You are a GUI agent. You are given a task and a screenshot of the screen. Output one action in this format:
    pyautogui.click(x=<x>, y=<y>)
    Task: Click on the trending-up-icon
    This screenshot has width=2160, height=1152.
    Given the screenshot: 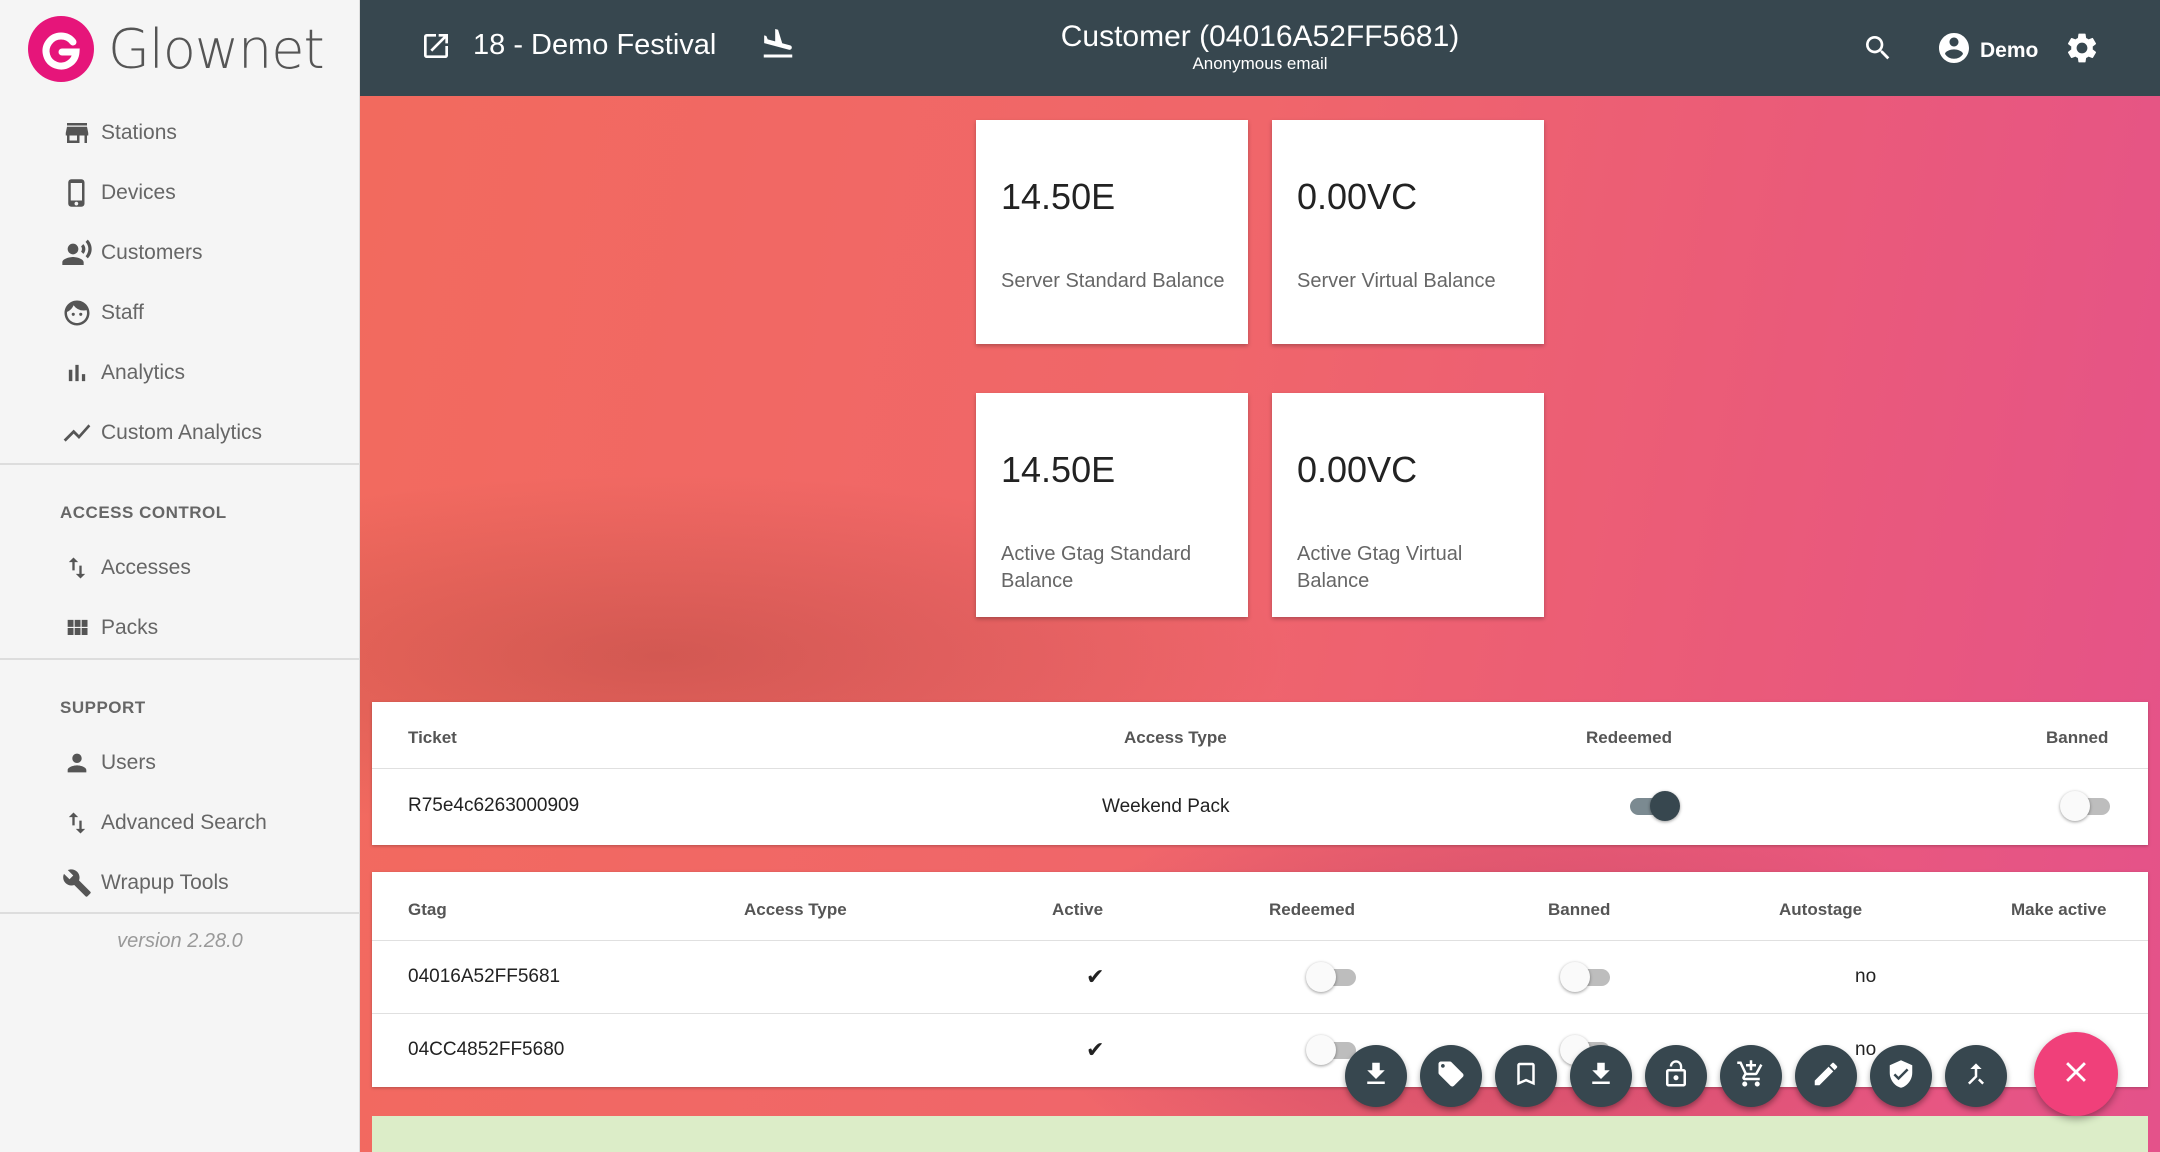 What is the action you would take?
    pyautogui.click(x=77, y=433)
    